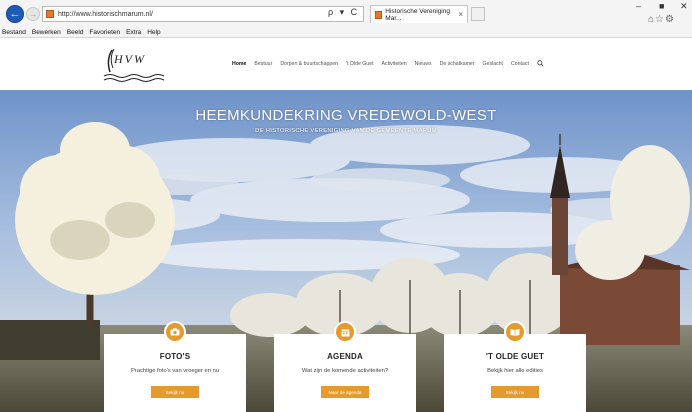 The width and height of the screenshot is (692, 412). What do you see at coordinates (175, 392) in the screenshot?
I see `fotos-button: Bekijk nu` at bounding box center [175, 392].